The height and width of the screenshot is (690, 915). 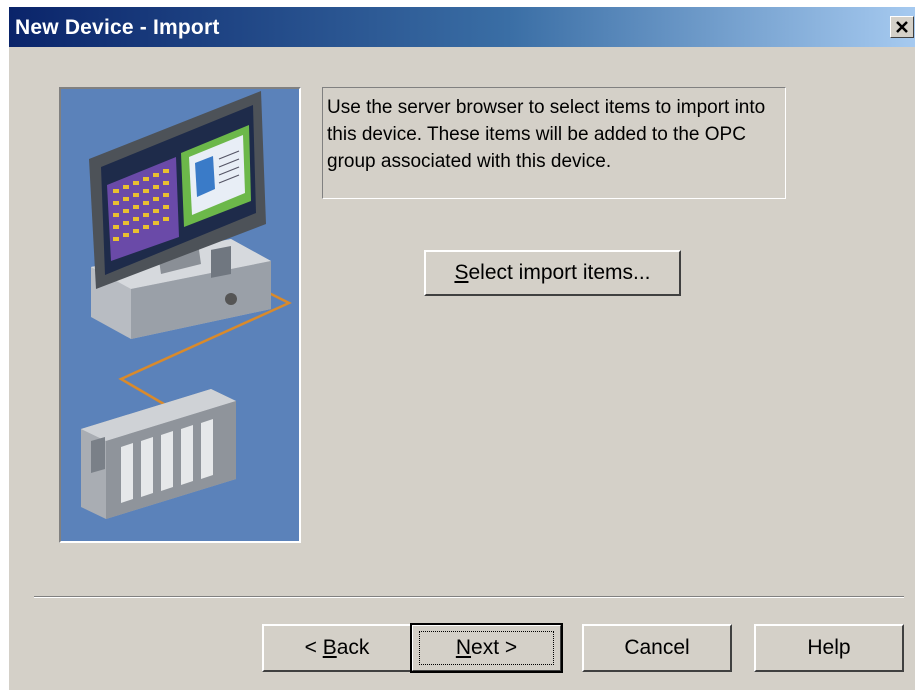 I want to click on cancel-button: Cancel, so click(x=657, y=648).